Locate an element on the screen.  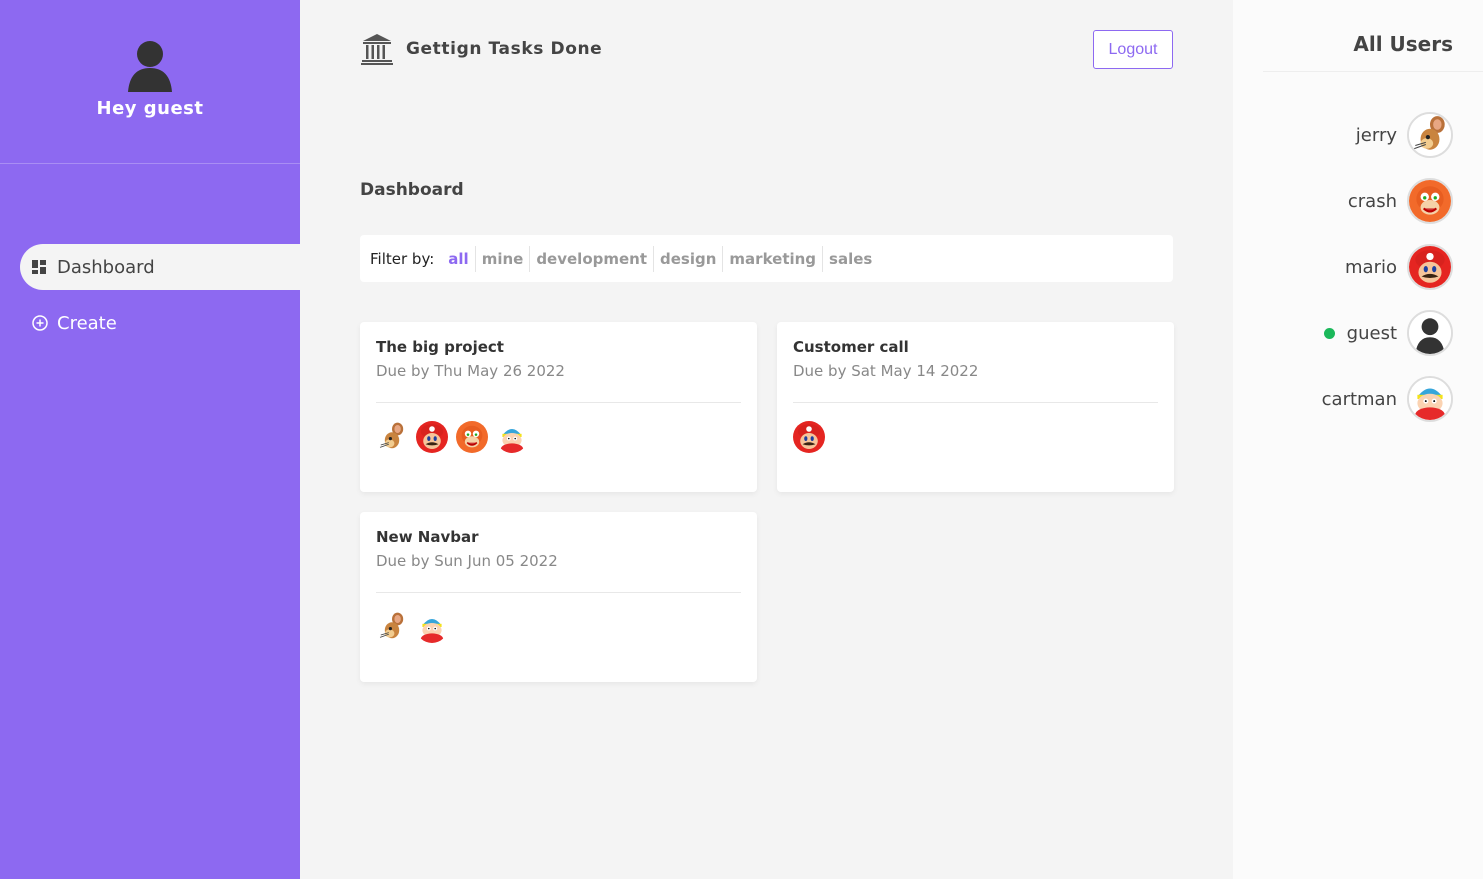
logout-button: Logout is located at coordinates (1133, 49).